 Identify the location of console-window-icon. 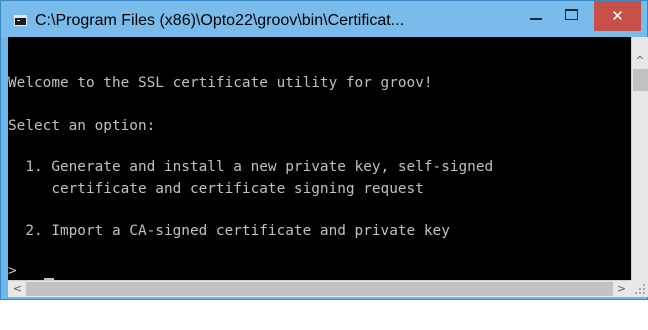
(20, 20).